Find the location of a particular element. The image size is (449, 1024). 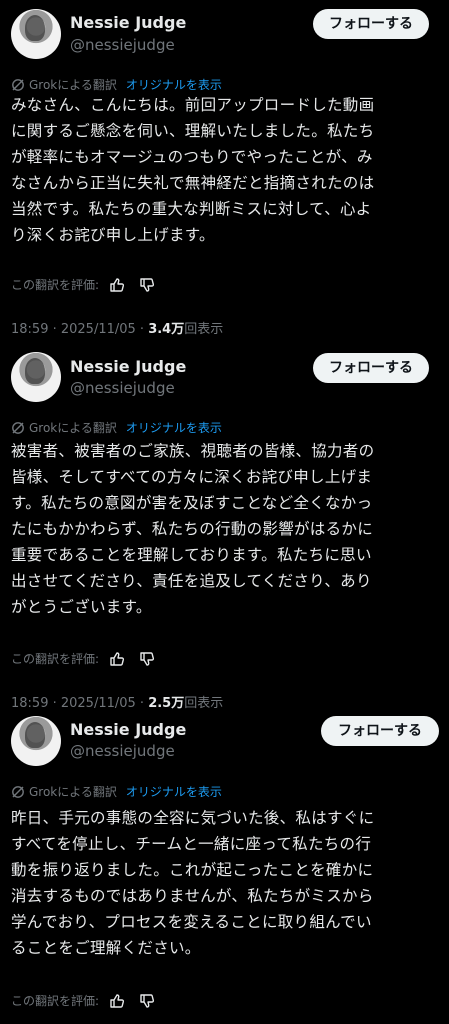

text-line: り深くお詫び申し上げます。 is located at coordinates (113, 235).